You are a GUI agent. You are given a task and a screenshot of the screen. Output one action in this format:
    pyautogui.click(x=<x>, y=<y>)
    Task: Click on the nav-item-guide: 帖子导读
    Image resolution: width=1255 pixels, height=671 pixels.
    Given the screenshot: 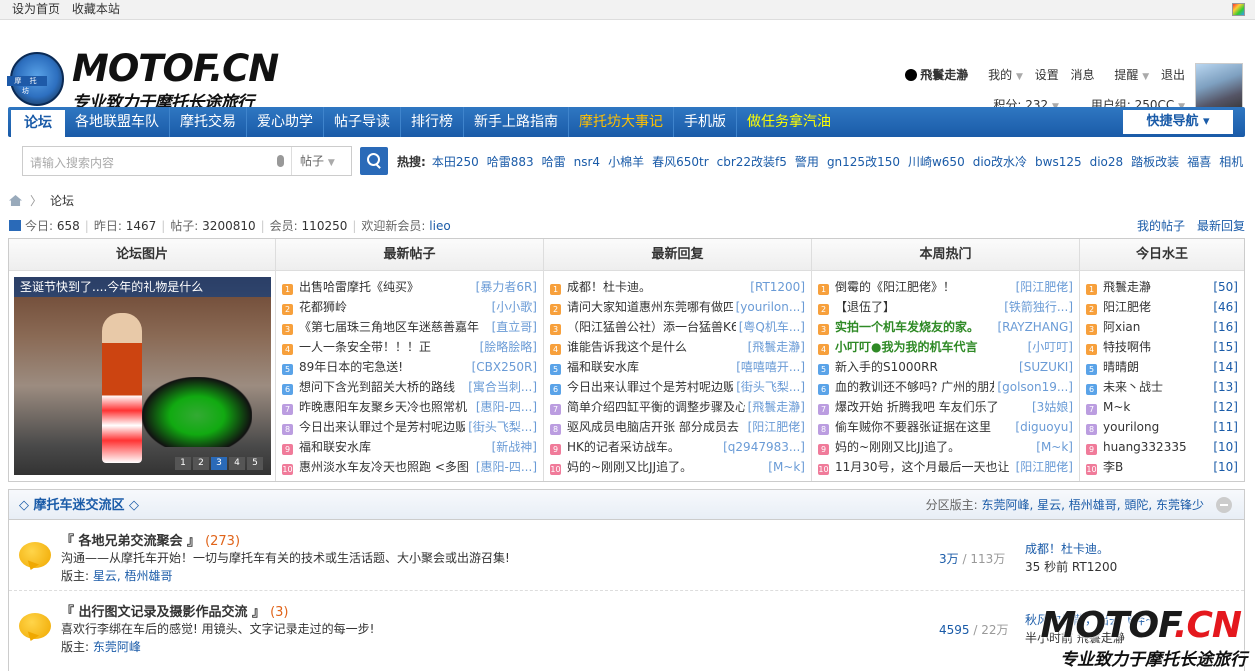 What is the action you would take?
    pyautogui.click(x=362, y=122)
    